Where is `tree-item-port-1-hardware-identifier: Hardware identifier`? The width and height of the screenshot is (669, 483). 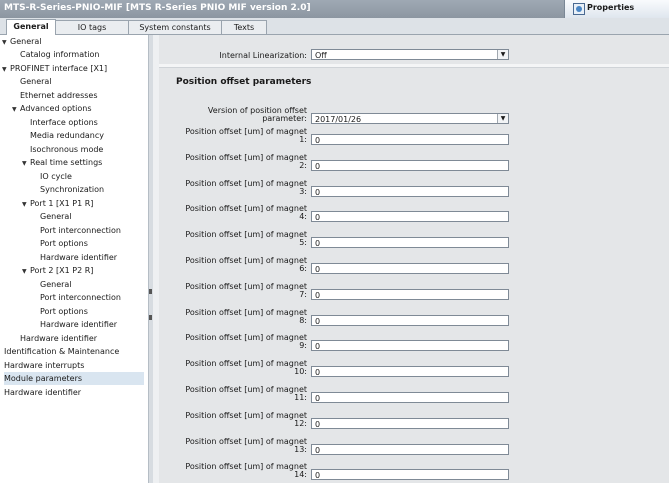
tree-item-port-1-hardware-identifier: Hardware identifier is located at coordinates (78, 257).